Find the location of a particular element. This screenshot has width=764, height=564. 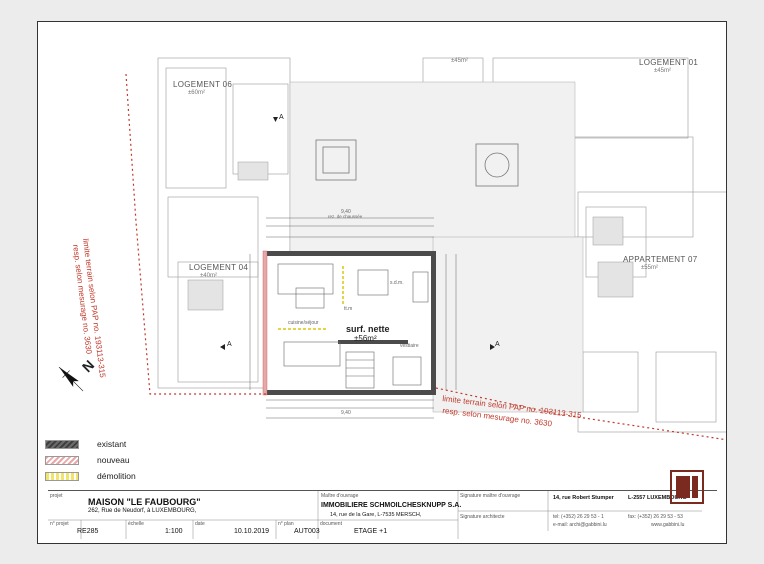

office-email: e-mail: archi@gabbini.lu is located at coordinates (580, 525).